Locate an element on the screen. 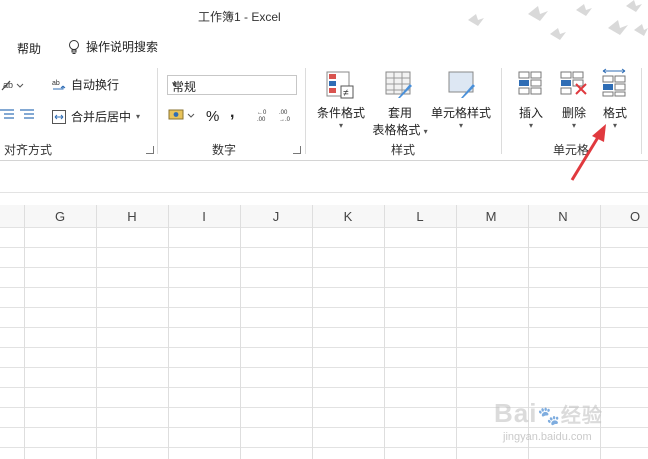 This screenshot has width=648, height=459. column-header-o: O is located at coordinates (635, 216).